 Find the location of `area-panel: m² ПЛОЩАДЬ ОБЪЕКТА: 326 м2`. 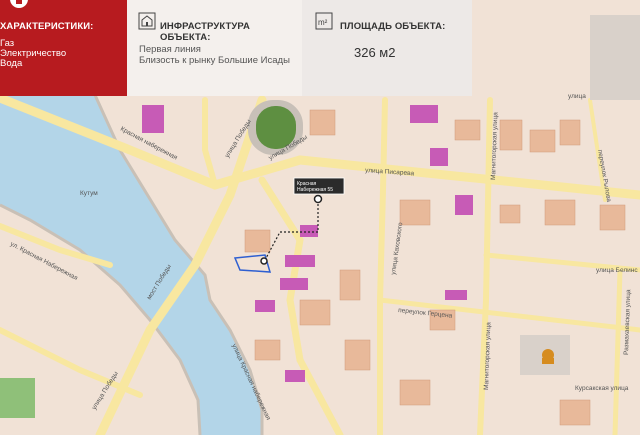

area-panel: m² ПЛОЩАДЬ ОБЪЕКТА: 326 м2 is located at coordinates (387, 48).